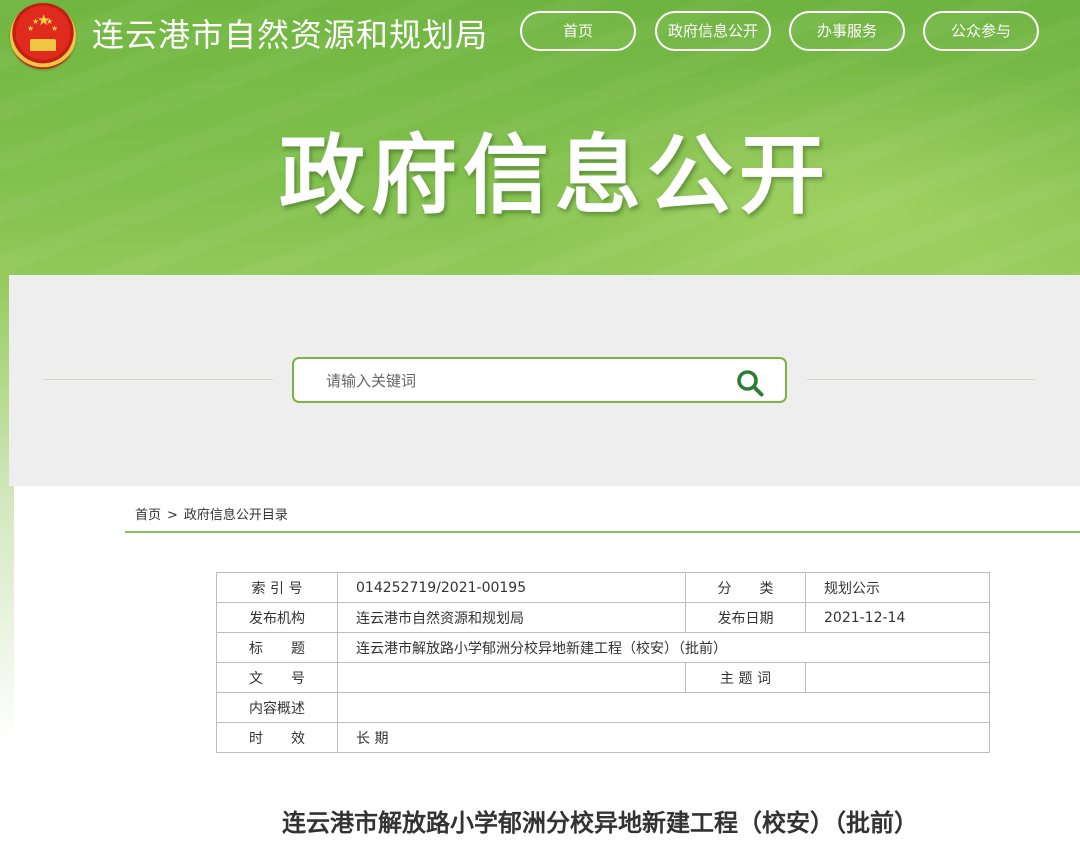 The width and height of the screenshot is (1080, 855). What do you see at coordinates (897, 617) in the screenshot?
I see `publish-date-value: 2021-12-14` at bounding box center [897, 617].